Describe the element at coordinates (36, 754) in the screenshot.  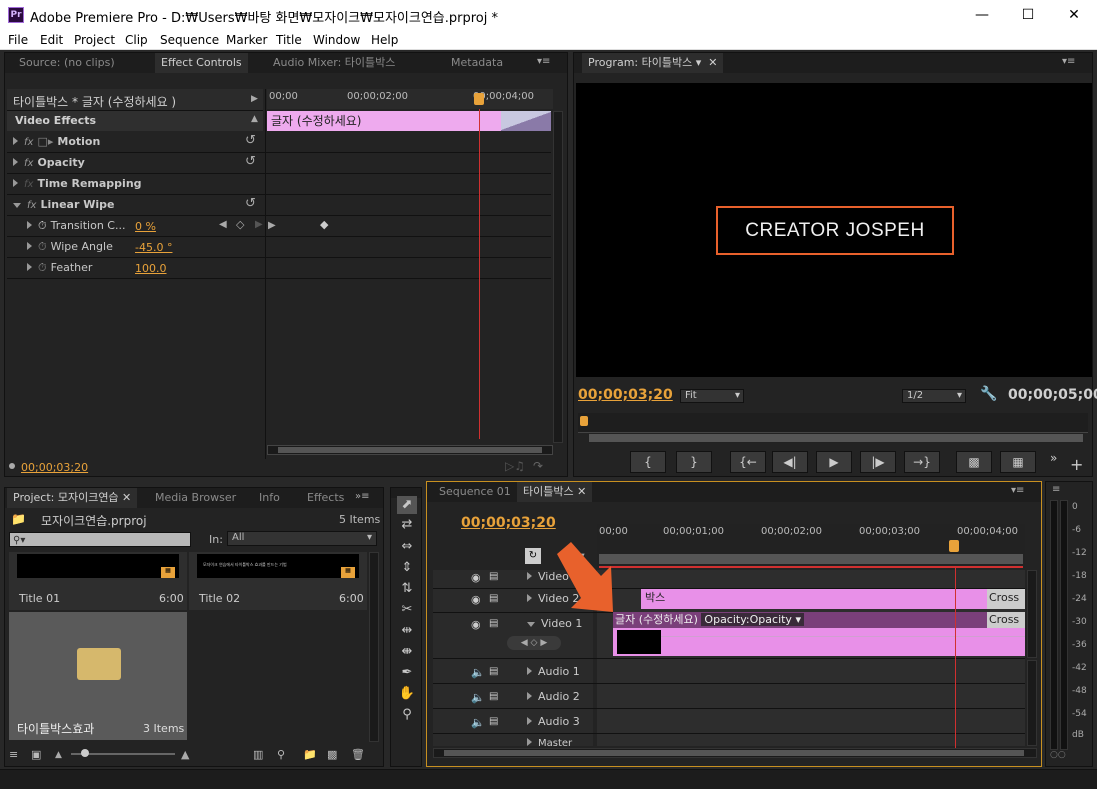
I see `icon-view-icon: ▣` at that location.